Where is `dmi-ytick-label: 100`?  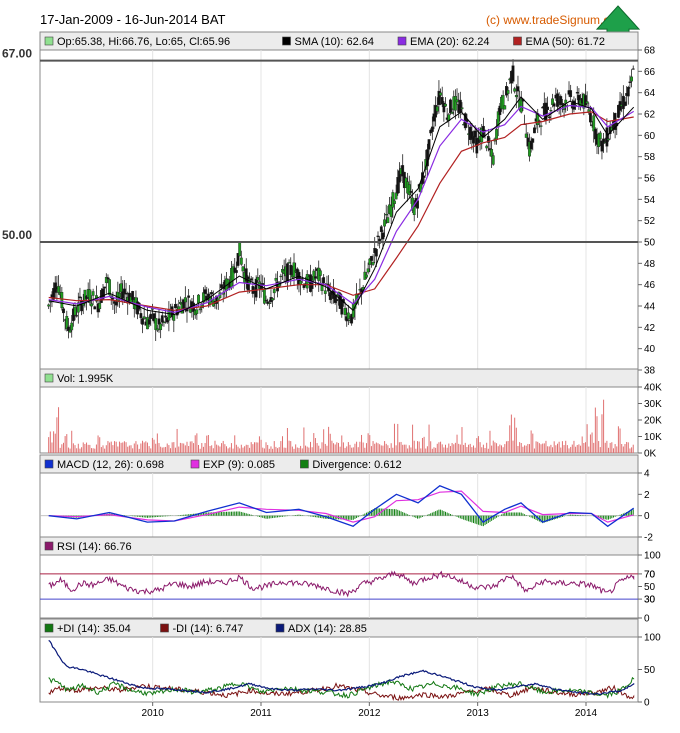 dmi-ytick-label: 100 is located at coordinates (652, 638).